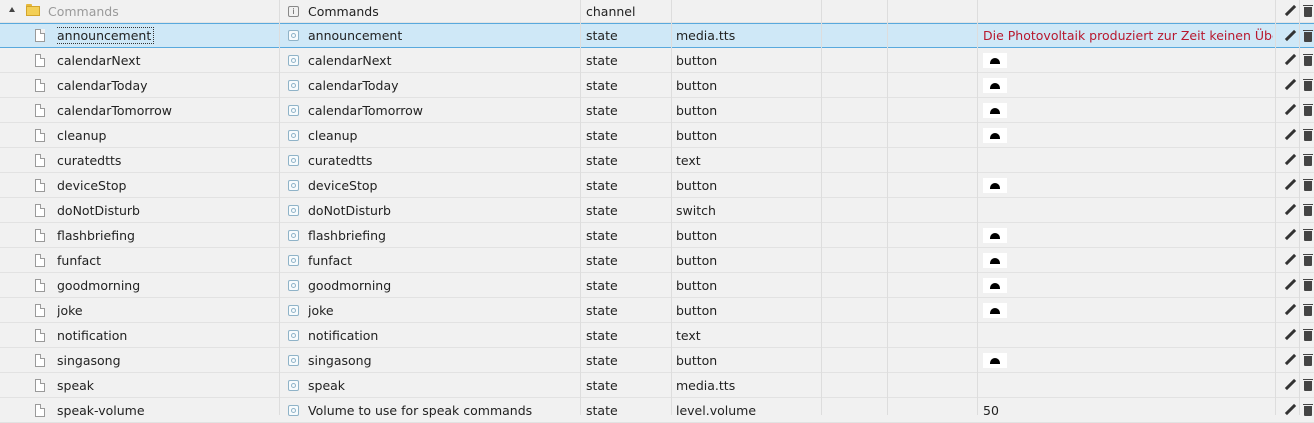 The image size is (1314, 423). Describe the element at coordinates (167, 260) in the screenshot. I see `row-id: funfact` at that location.